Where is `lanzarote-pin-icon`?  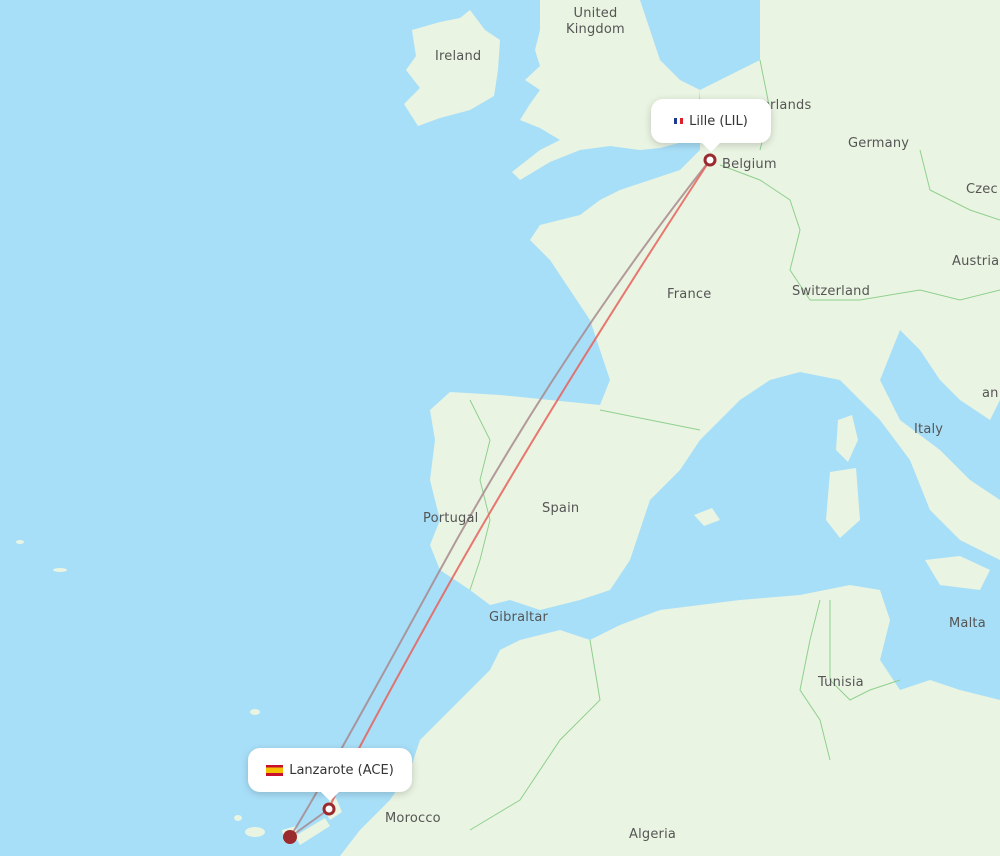 lanzarote-pin-icon is located at coordinates (329, 809).